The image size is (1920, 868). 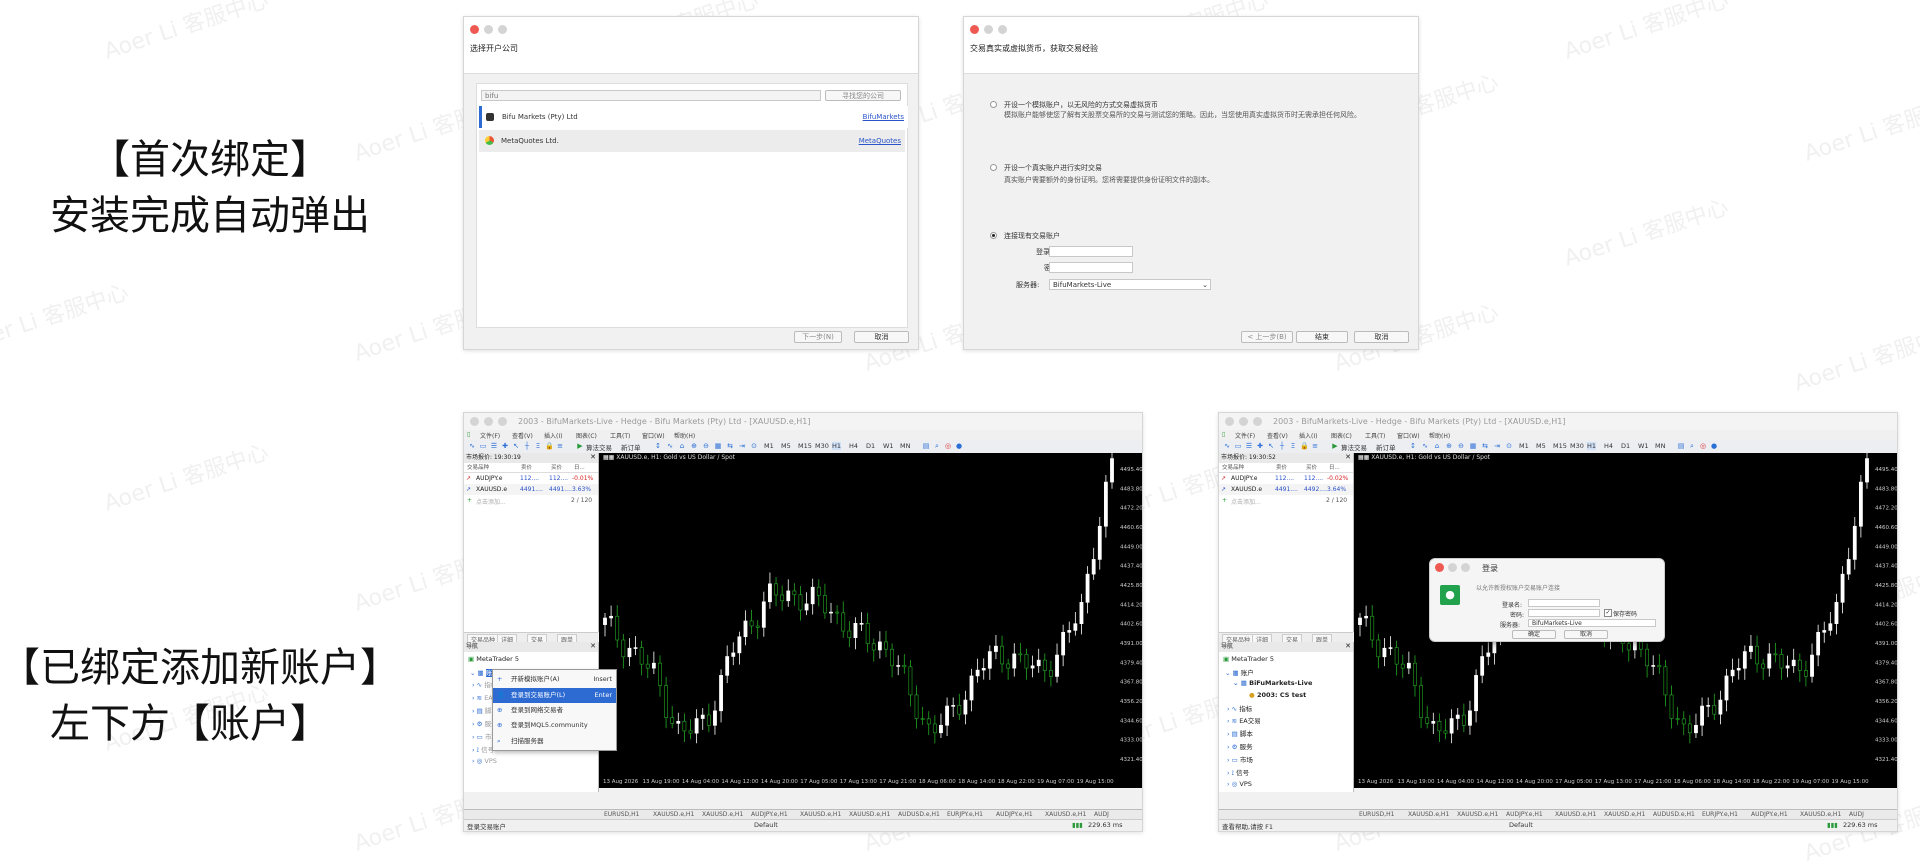 What do you see at coordinates (554, 710) in the screenshot?
I see `context-menu-item: ⊕ 登录到网络交易者` at bounding box center [554, 710].